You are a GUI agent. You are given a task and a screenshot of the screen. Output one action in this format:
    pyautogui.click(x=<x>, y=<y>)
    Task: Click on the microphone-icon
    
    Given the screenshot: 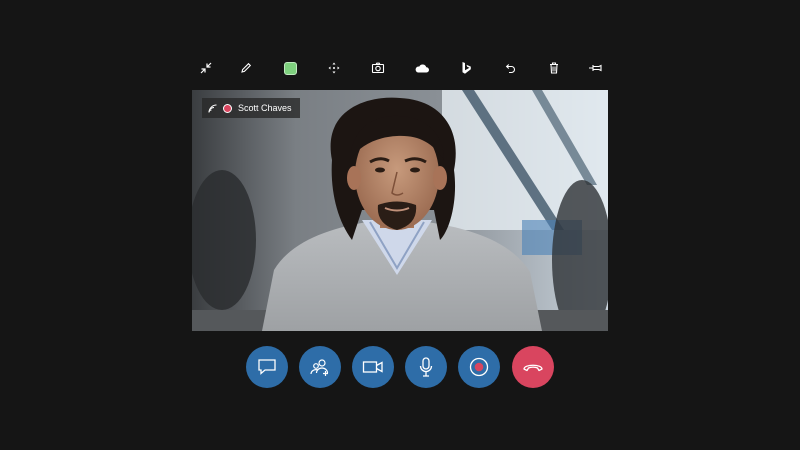 What is the action you would take?
    pyautogui.click(x=426, y=367)
    